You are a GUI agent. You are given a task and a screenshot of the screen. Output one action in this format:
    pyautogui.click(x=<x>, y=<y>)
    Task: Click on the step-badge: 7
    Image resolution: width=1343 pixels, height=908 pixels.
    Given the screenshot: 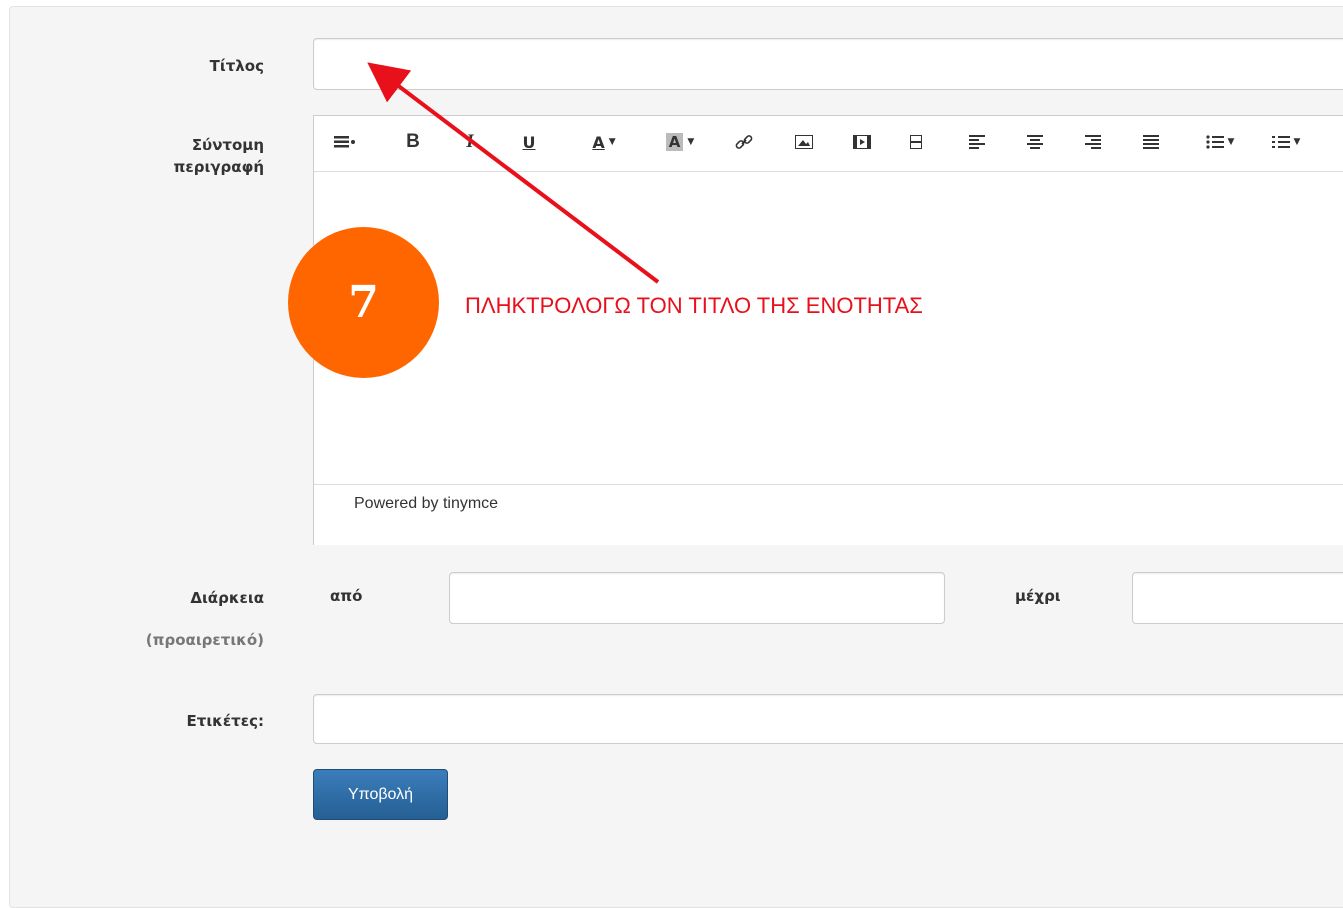 What is the action you would take?
    pyautogui.click(x=363, y=302)
    